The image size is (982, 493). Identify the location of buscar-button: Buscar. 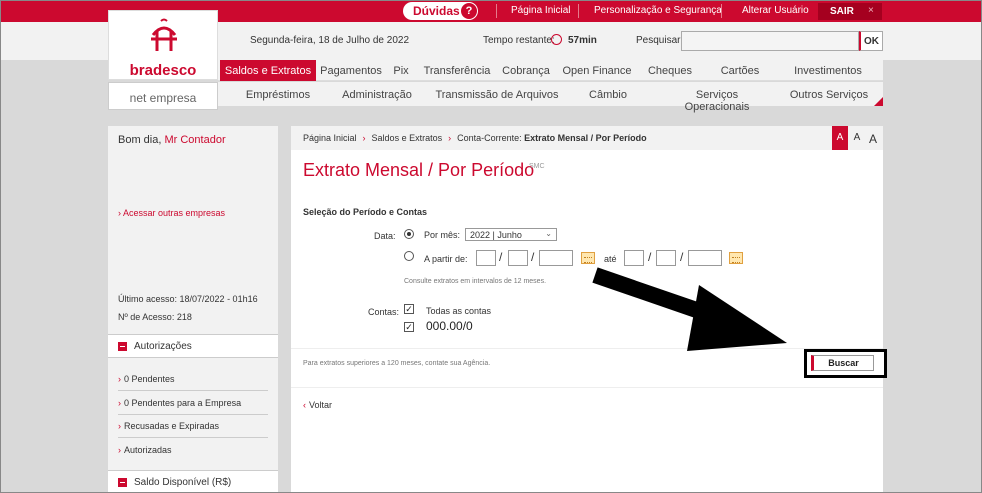
(842, 363).